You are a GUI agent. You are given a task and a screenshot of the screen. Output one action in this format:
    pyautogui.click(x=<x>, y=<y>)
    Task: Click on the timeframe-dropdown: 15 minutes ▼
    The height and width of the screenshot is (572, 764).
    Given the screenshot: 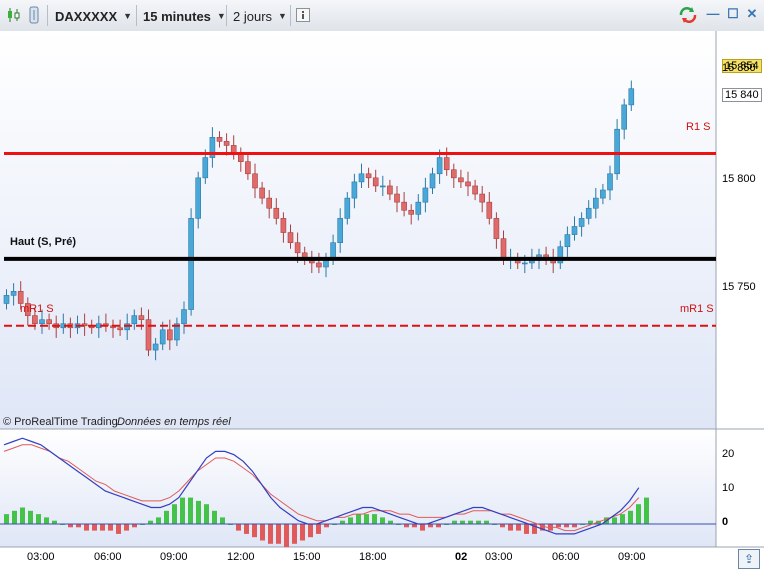 What is the action you would take?
    pyautogui.click(x=184, y=16)
    